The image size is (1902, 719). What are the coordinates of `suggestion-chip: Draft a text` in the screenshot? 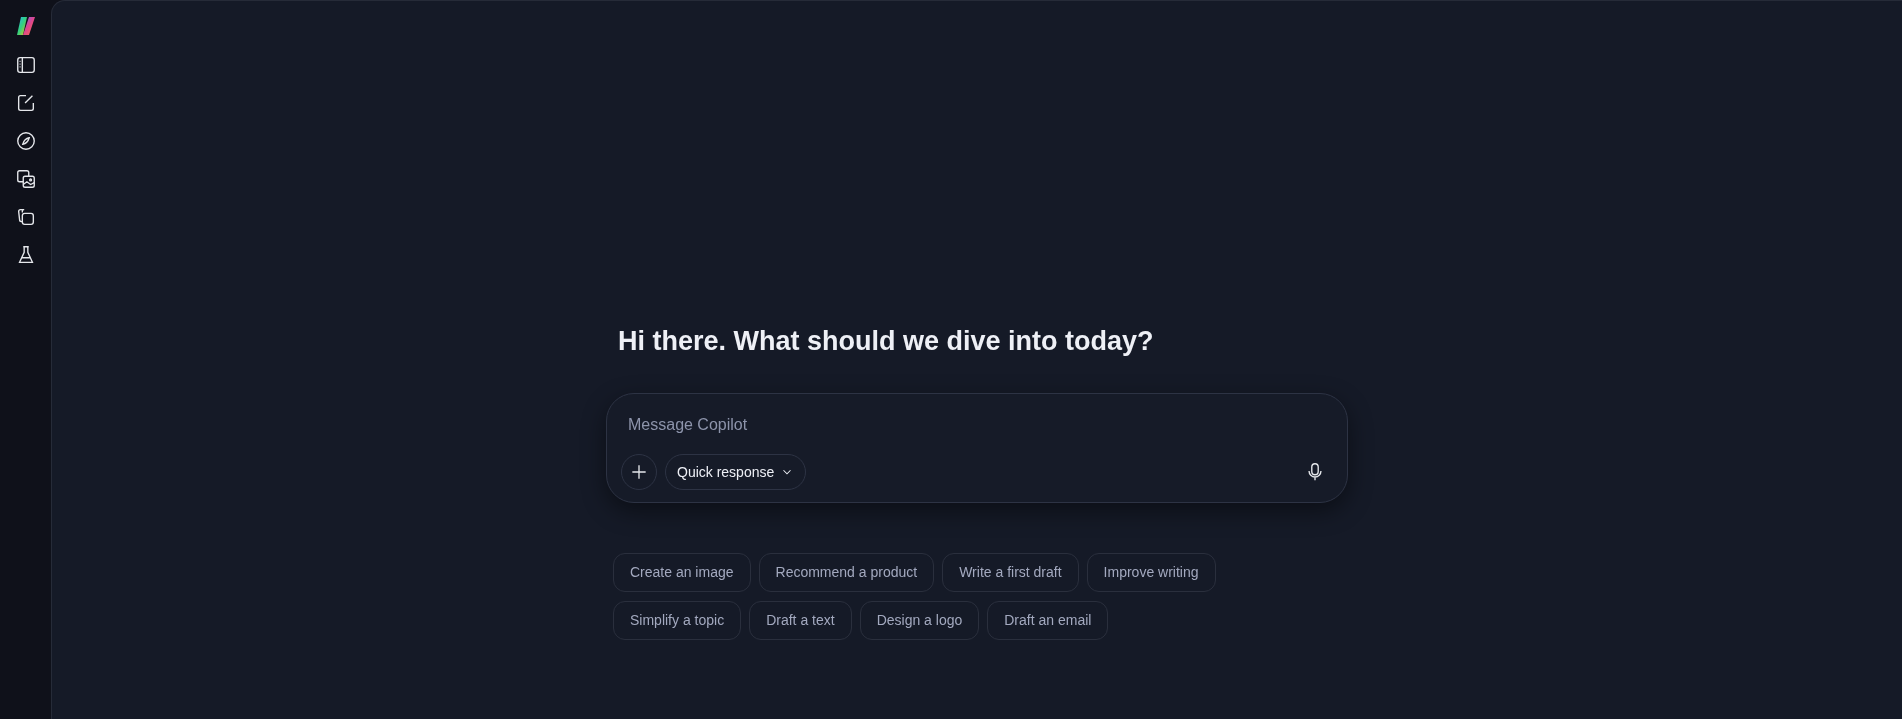 It's located at (800, 620).